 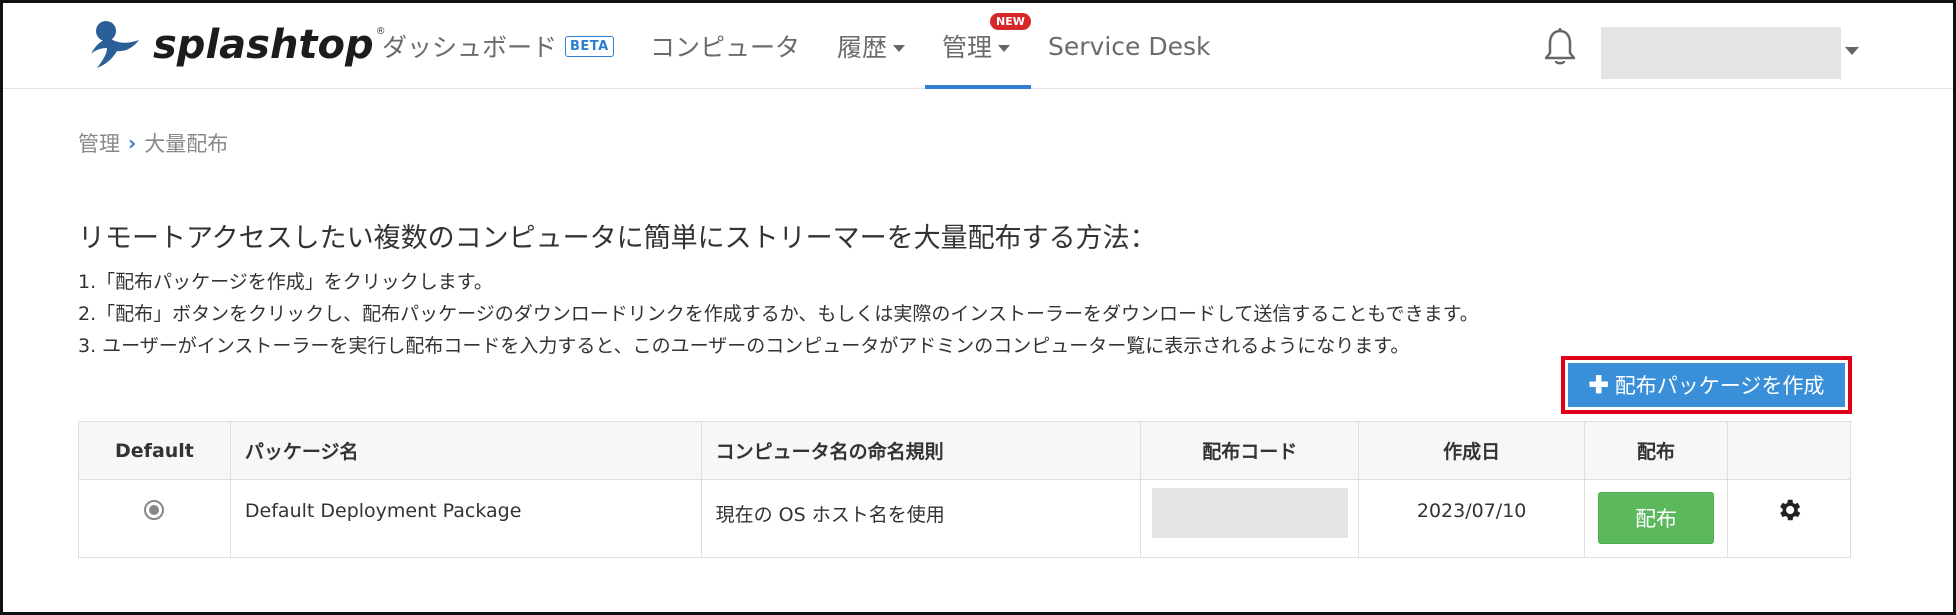 What do you see at coordinates (1789, 512) in the screenshot?
I see `gear-icon` at bounding box center [1789, 512].